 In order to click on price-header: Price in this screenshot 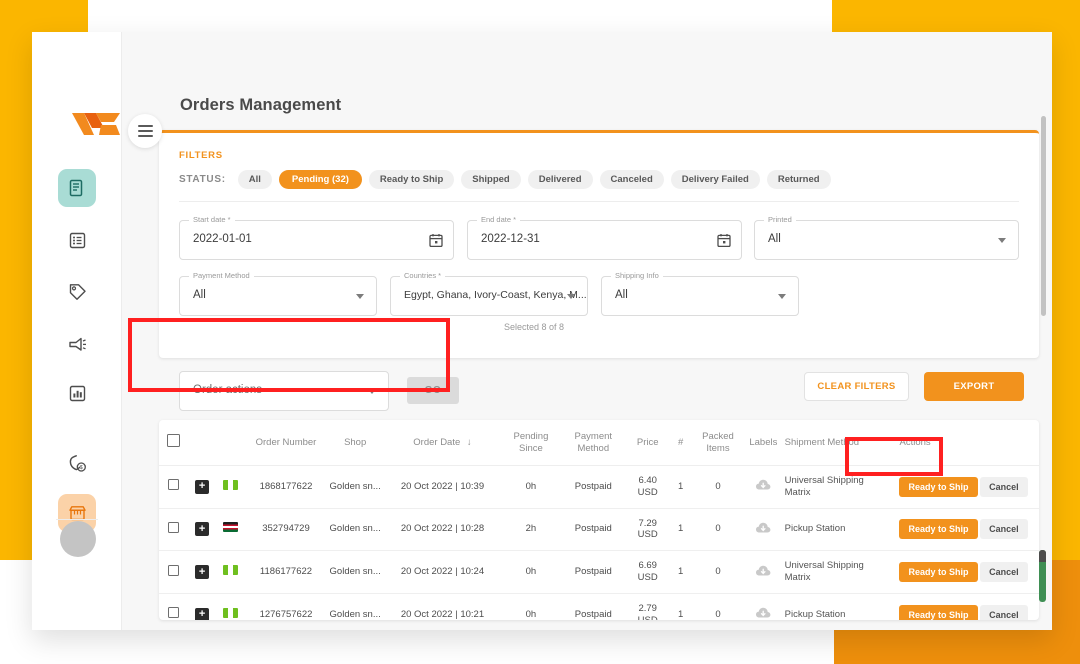, I will do `click(648, 443)`.